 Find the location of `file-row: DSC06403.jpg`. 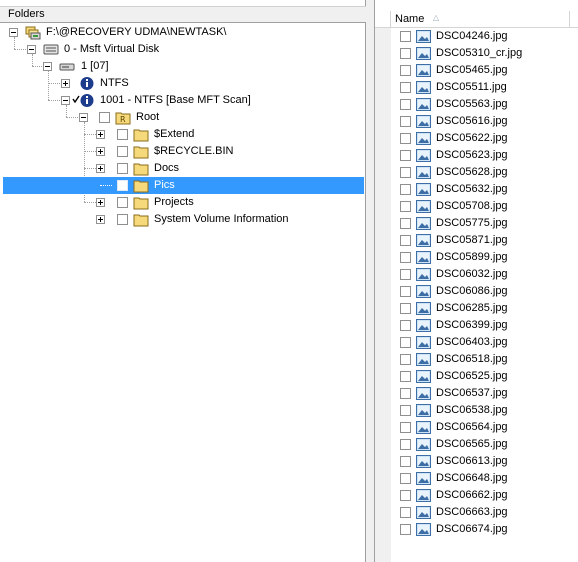

file-row: DSC06403.jpg is located at coordinates (476, 342).